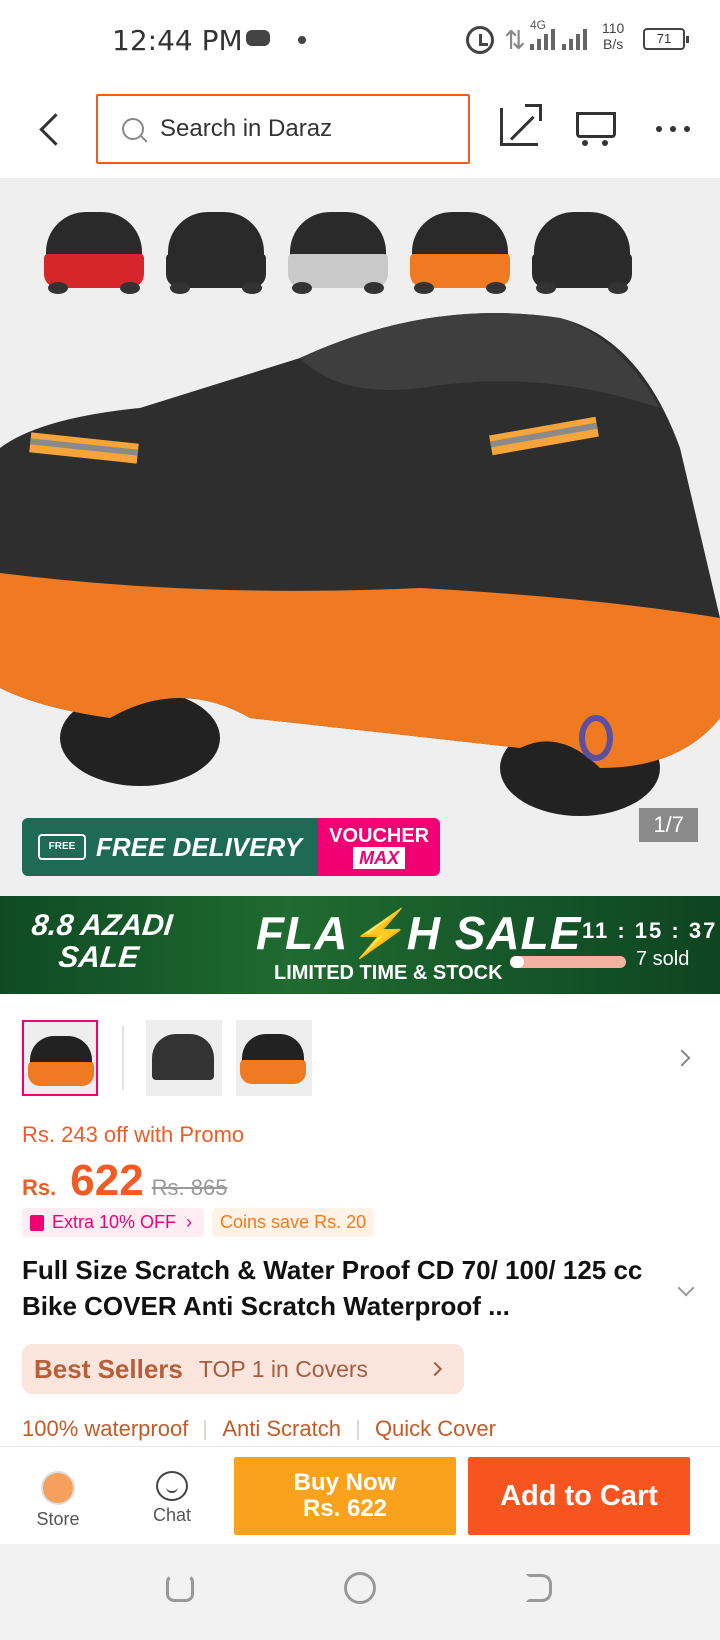 This screenshot has height=1640, width=720. I want to click on search-input: Search in Daraz, so click(283, 129).